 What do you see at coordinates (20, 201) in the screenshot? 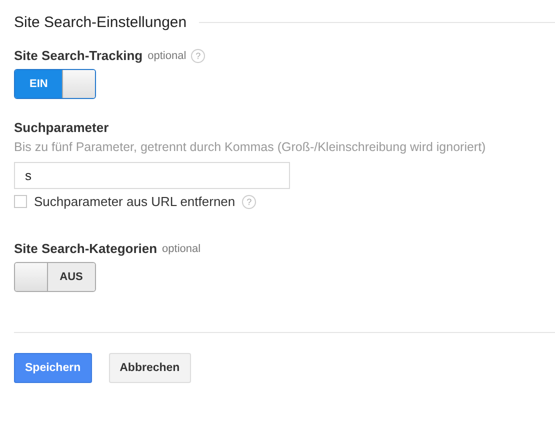
I see `checkbox` at bounding box center [20, 201].